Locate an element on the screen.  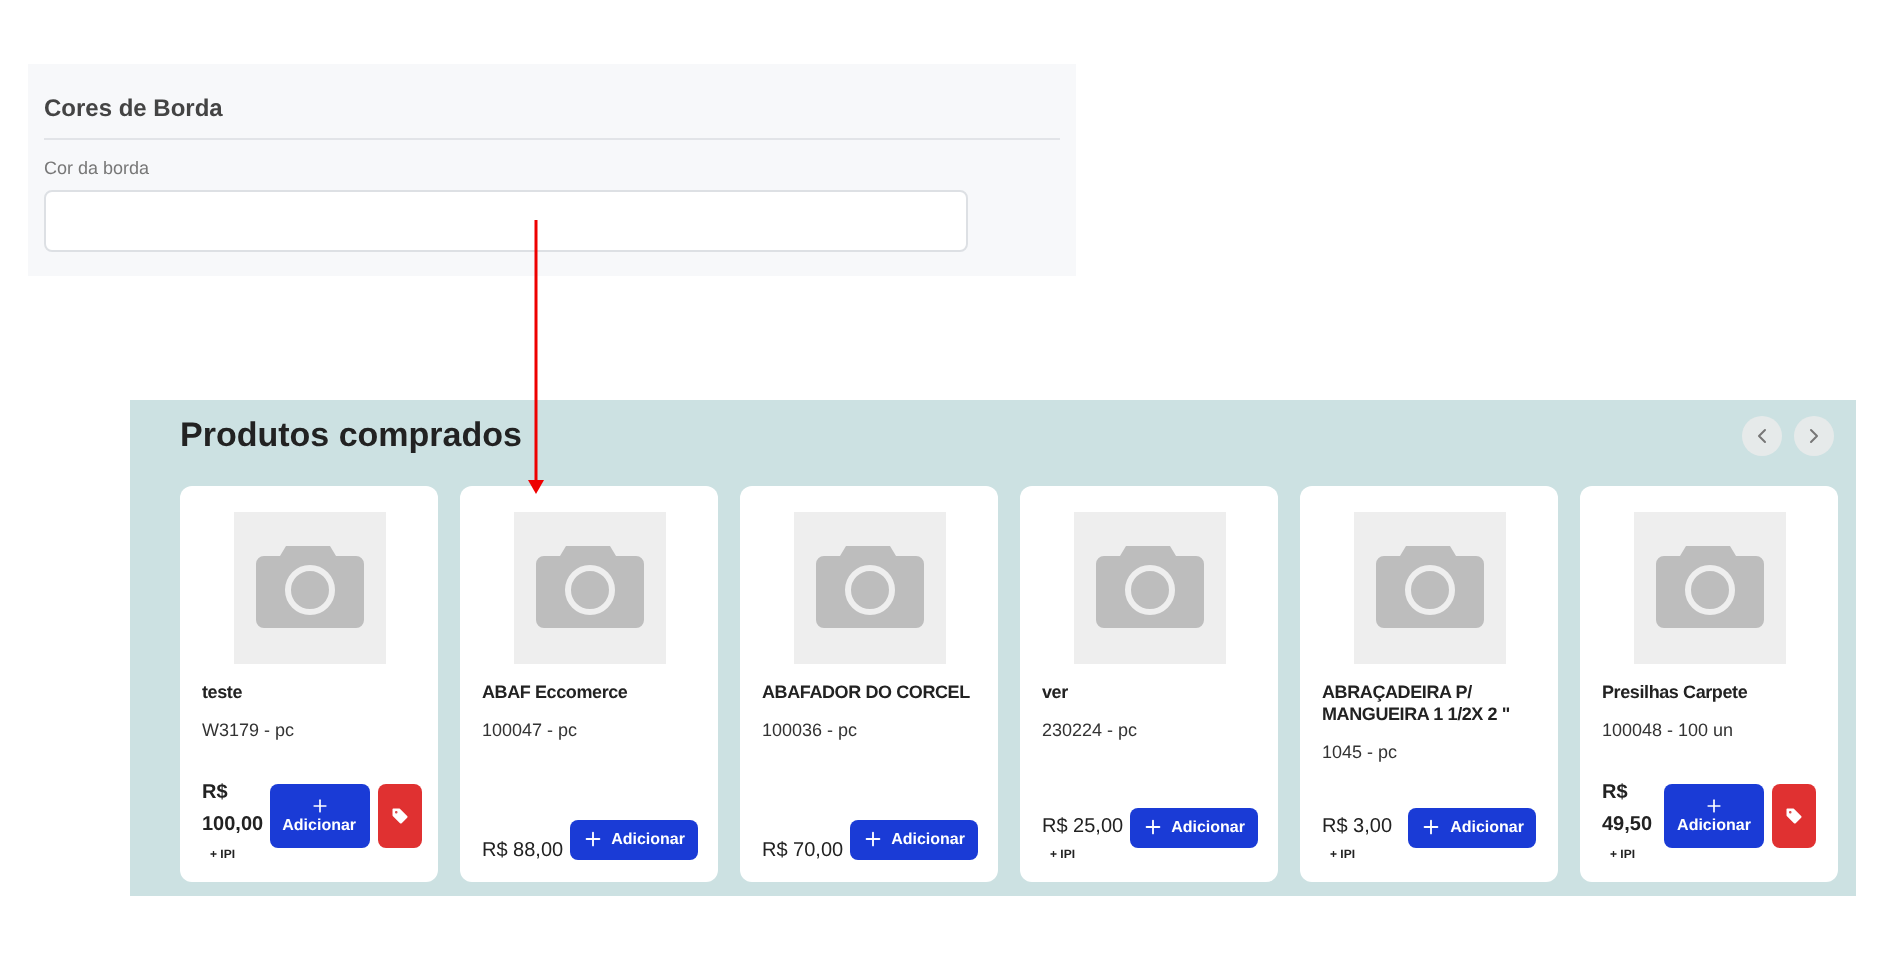
product-code: W3179 - pc is located at coordinates (249, 730).